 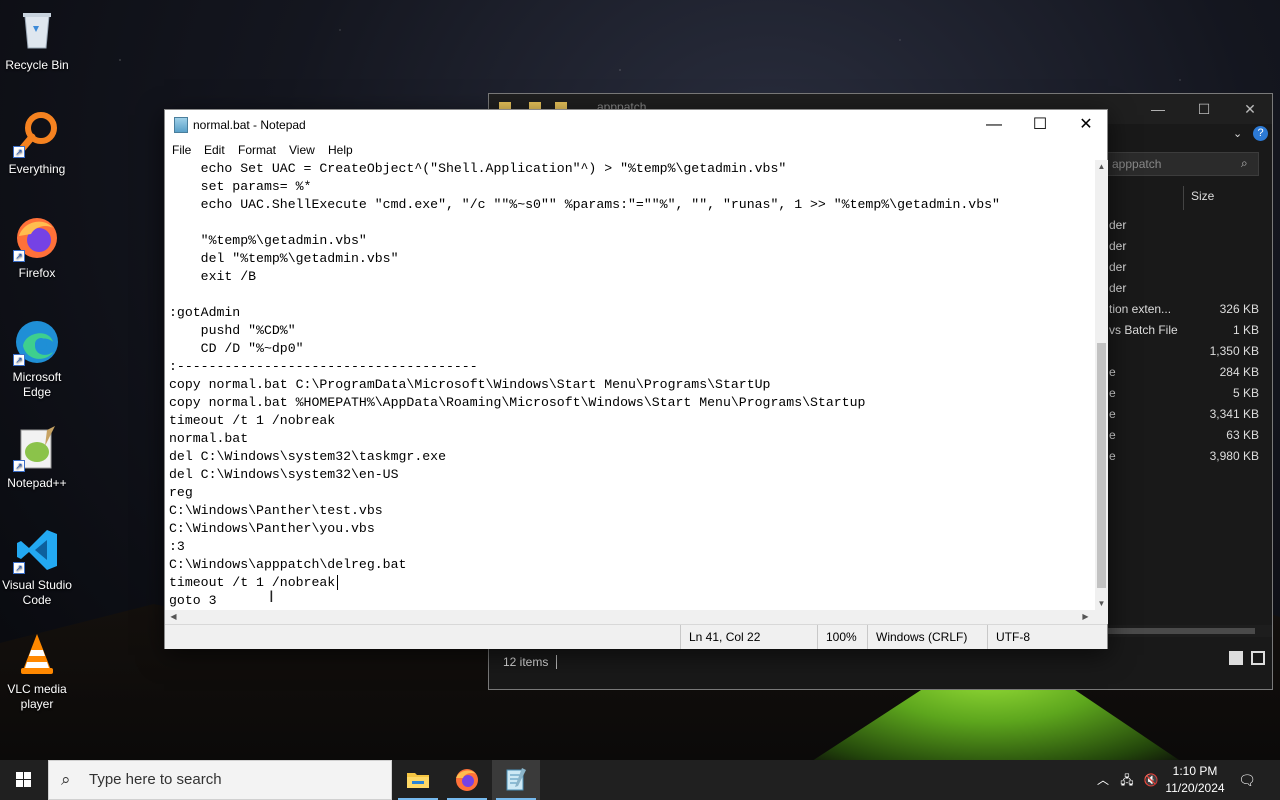 I want to click on vscode-icon: ↗, so click(x=37, y=550).